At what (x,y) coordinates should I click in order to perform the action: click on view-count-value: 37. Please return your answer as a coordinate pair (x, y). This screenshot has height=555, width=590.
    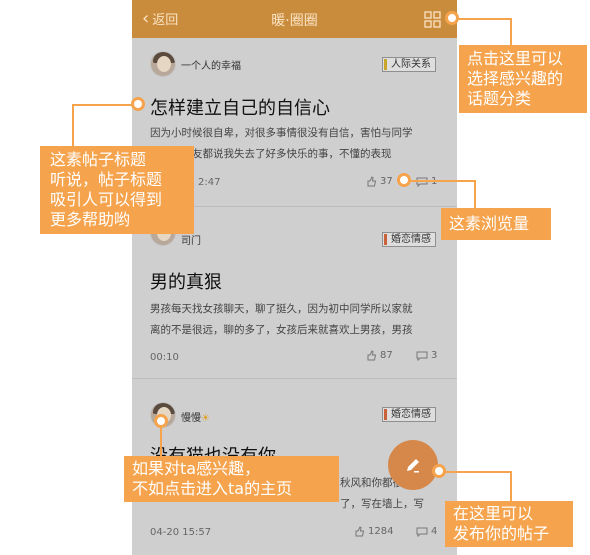
    Looking at the image, I should click on (386, 181).